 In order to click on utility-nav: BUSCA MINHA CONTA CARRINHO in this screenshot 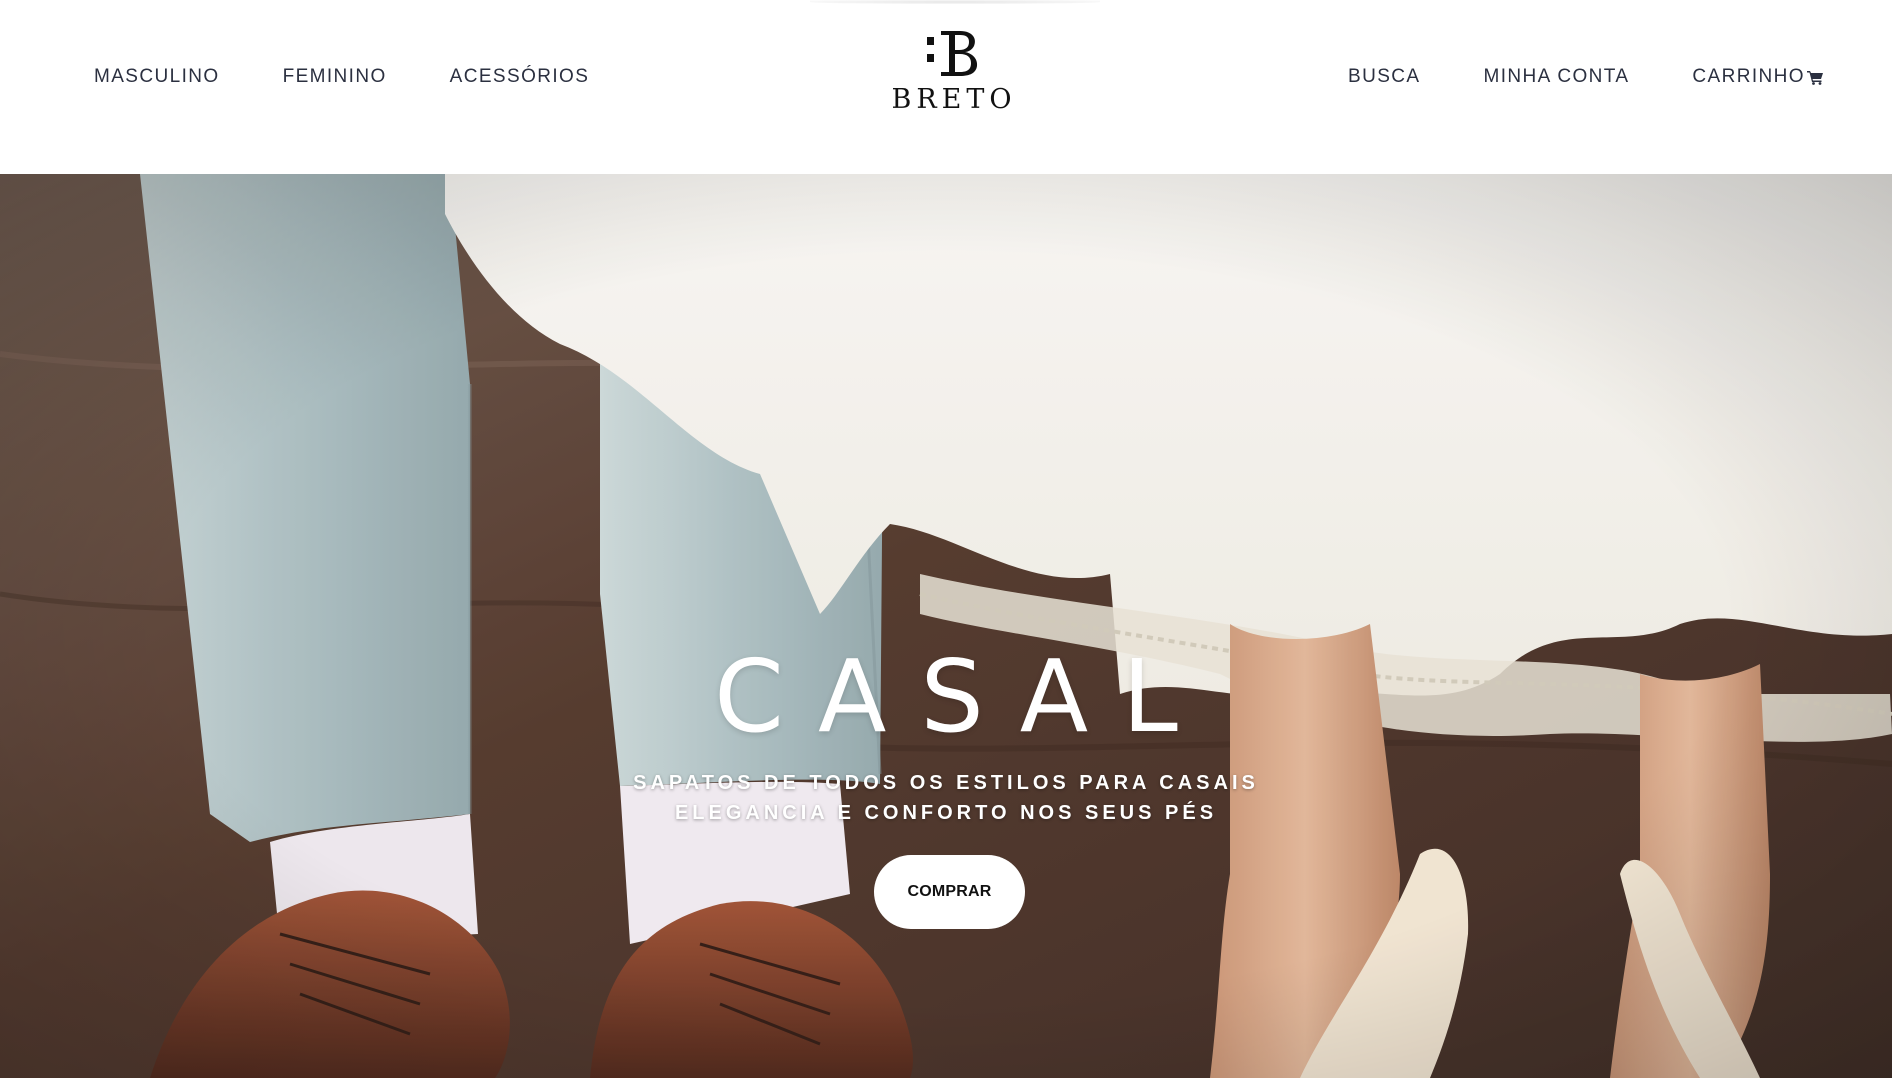, I will do `click(1586, 77)`.